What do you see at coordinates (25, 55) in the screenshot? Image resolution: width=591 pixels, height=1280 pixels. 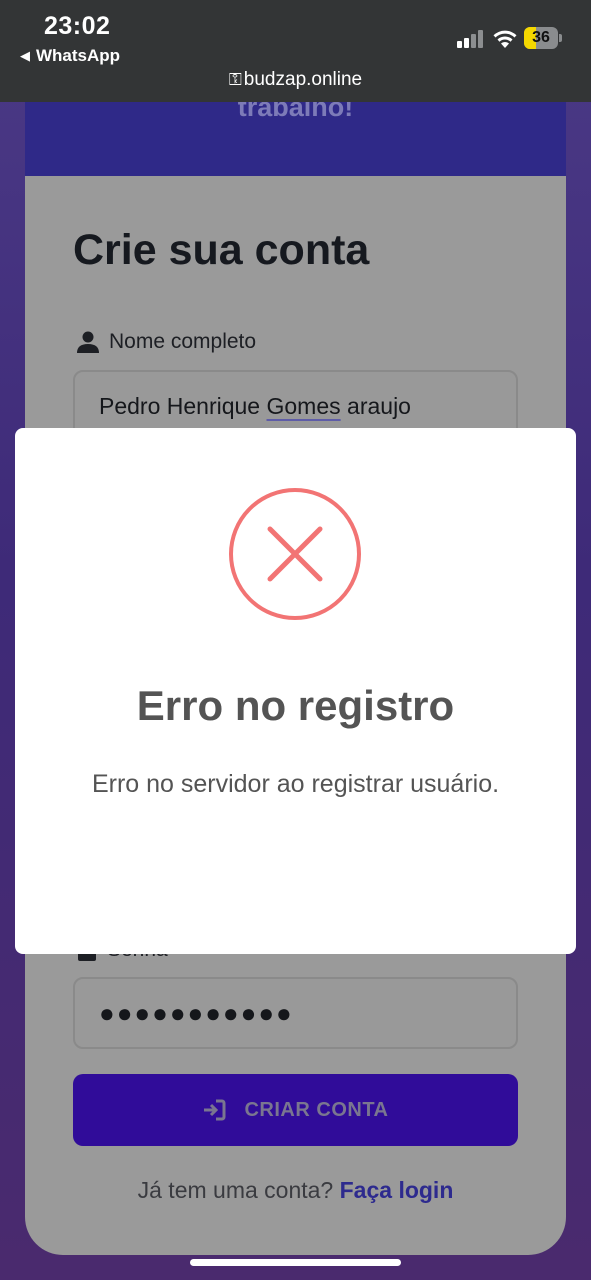 I see `back-arrow-icon: ◀` at bounding box center [25, 55].